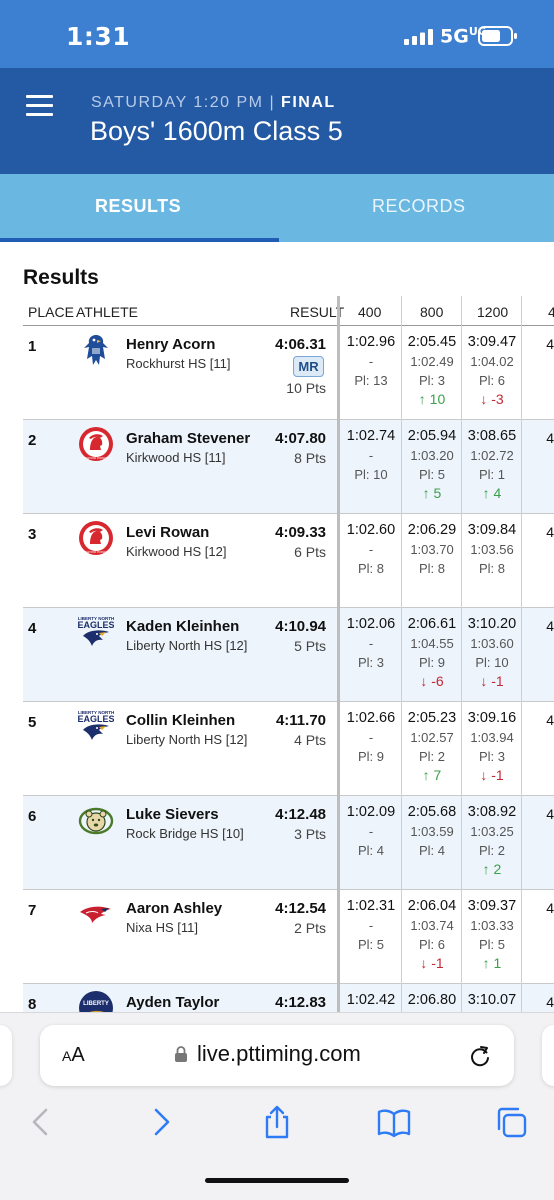 The width and height of the screenshot is (554, 1200). Describe the element at coordinates (300, 908) in the screenshot. I see `result-time: 4:12.54` at that location.